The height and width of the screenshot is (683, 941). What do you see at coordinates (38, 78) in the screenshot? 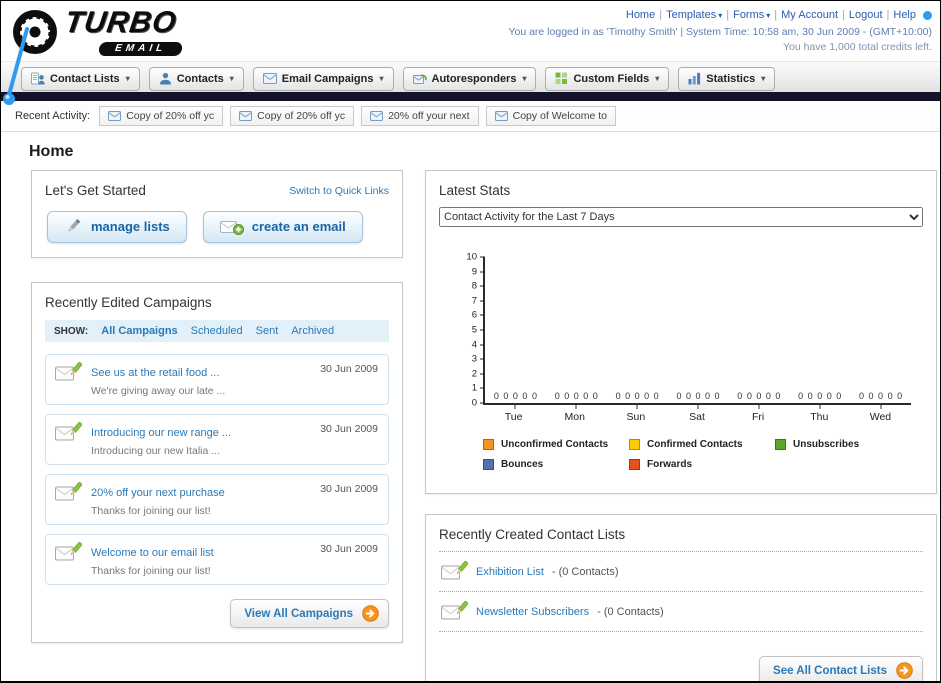
I see `contact-lists-icon` at bounding box center [38, 78].